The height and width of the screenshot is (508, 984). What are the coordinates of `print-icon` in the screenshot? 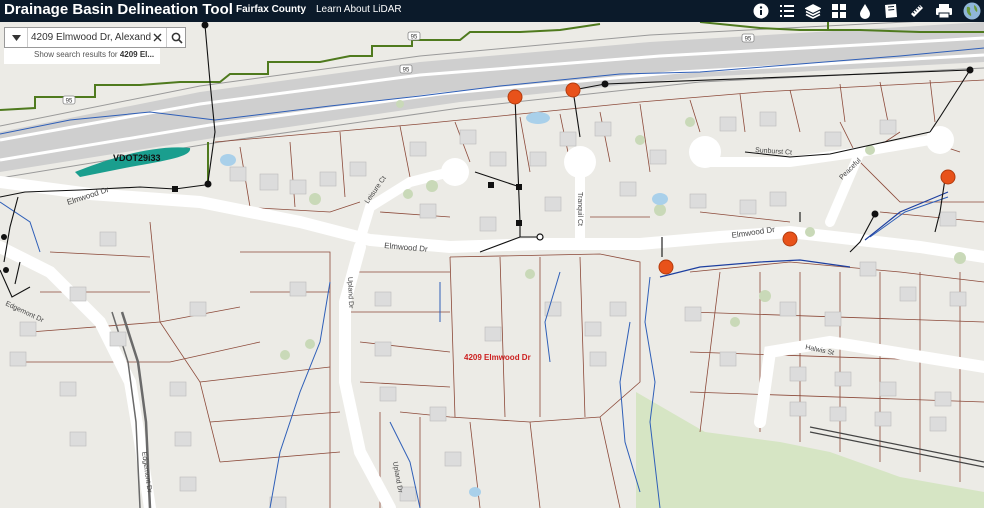 It's located at (944, 11).